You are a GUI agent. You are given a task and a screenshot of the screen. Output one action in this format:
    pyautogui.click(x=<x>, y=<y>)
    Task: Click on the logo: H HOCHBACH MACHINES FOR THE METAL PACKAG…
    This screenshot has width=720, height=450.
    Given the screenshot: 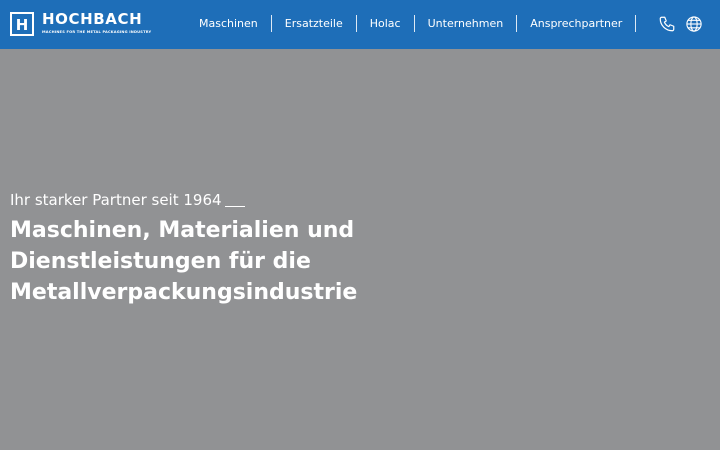 What is the action you would take?
    pyautogui.click(x=80, y=24)
    